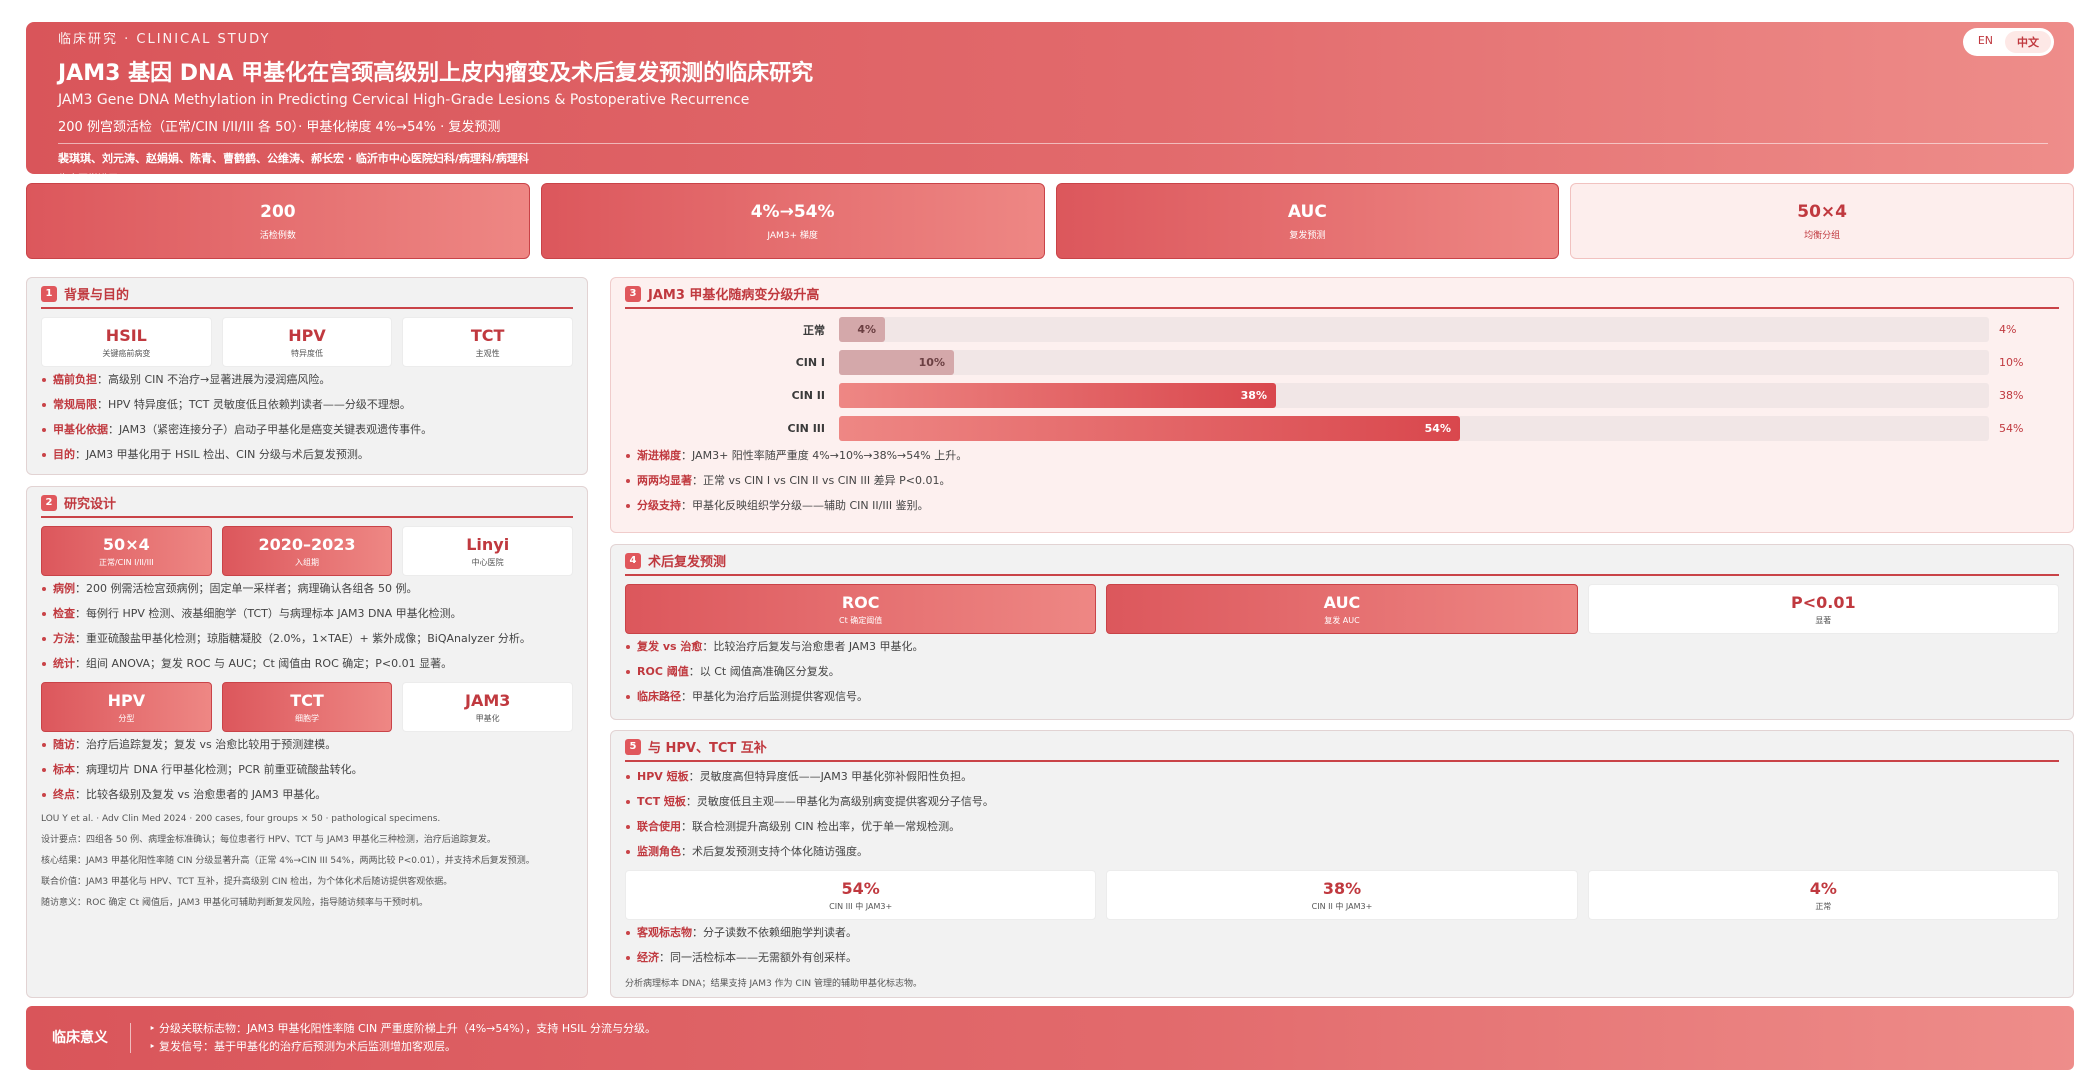 The width and height of the screenshot is (2100, 1080). What do you see at coordinates (307, 335) in the screenshot?
I see `mini-value: HPV` at bounding box center [307, 335].